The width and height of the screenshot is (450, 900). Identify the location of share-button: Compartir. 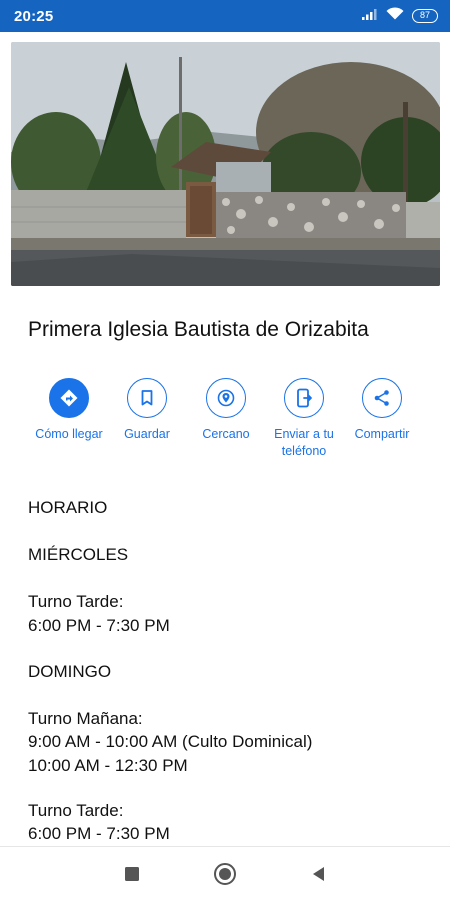
(382, 410).